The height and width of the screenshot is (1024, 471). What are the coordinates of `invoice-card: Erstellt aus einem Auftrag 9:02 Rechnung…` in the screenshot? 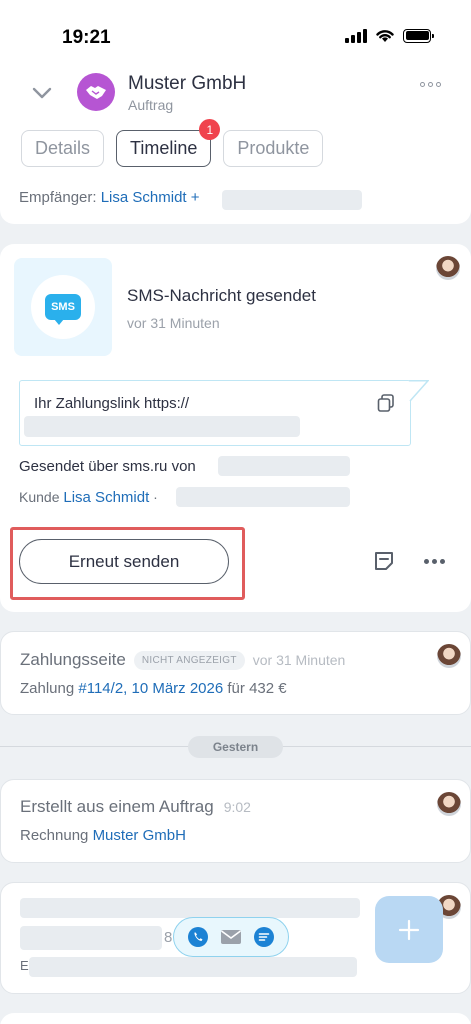 It's located at (235, 821).